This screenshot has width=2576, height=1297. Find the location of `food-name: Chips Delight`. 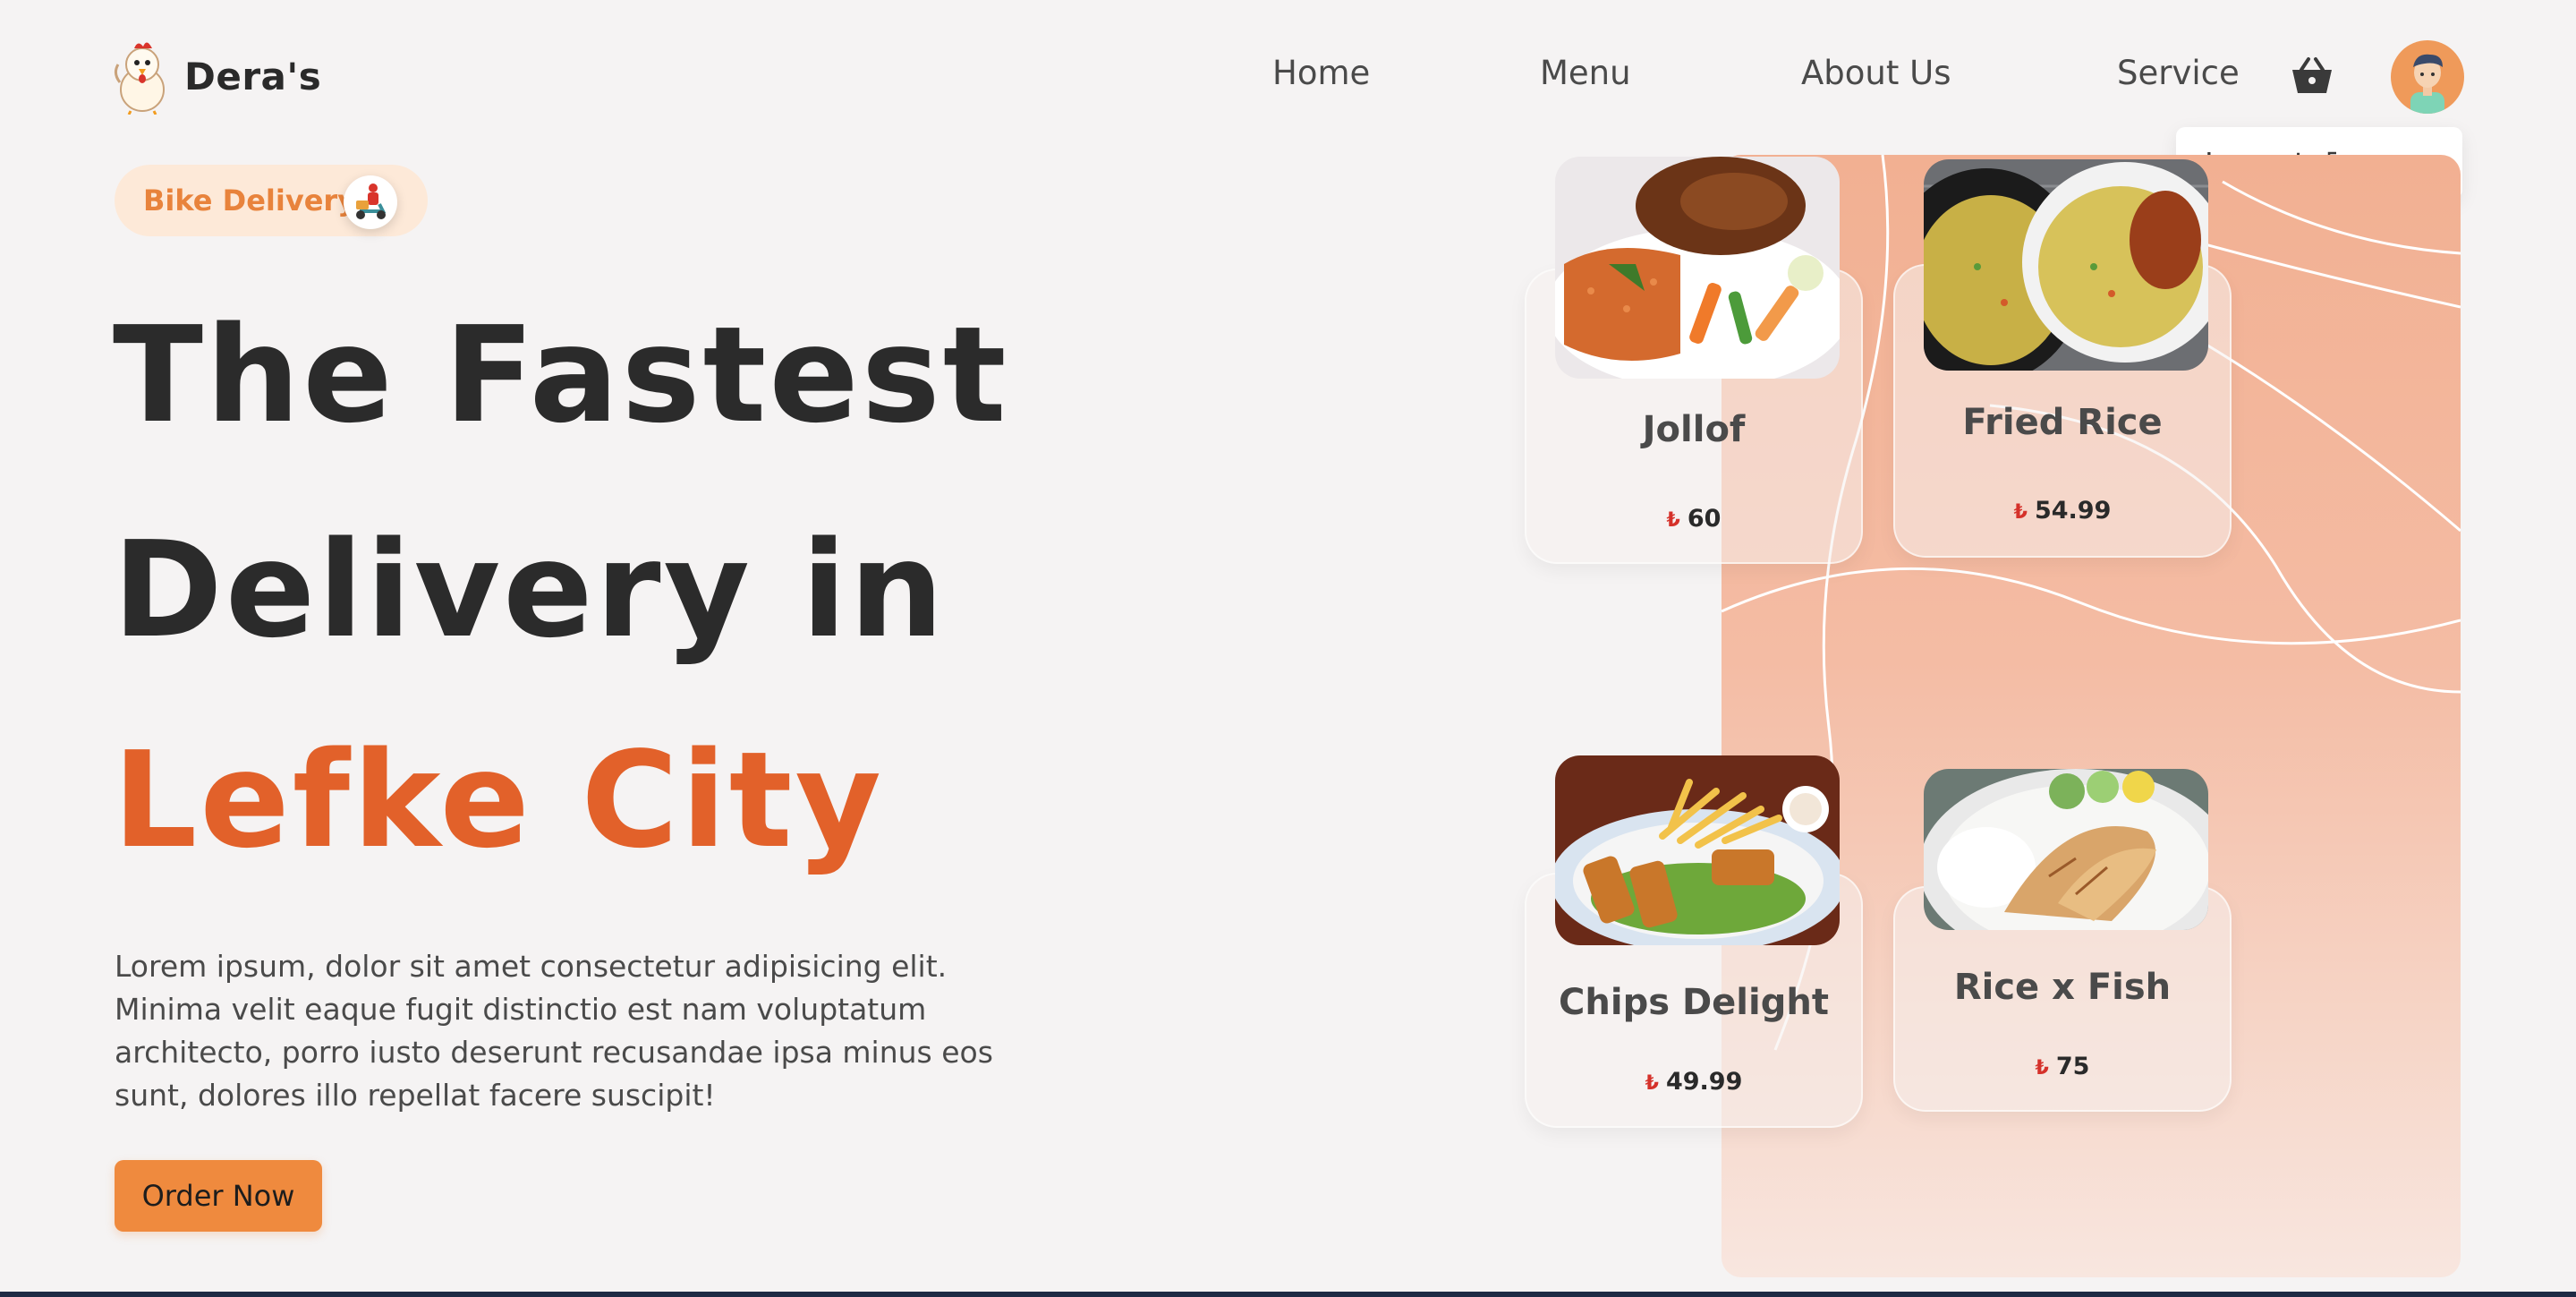

food-name: Chips Delight is located at coordinates (1694, 1002).